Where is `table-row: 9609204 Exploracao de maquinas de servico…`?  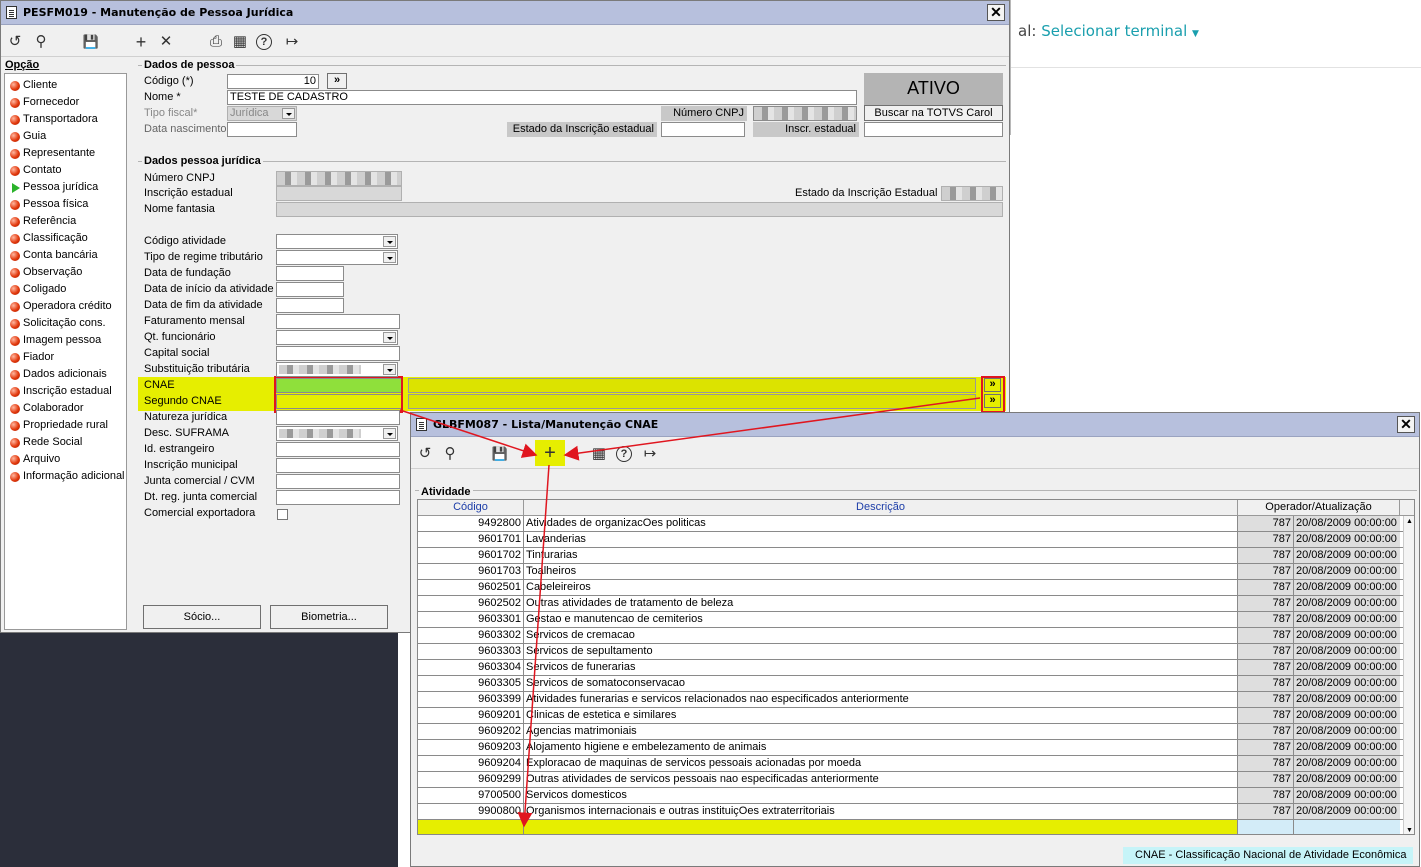
table-row: 9609204 Exploracao de maquinas de servico… is located at coordinates (912, 764).